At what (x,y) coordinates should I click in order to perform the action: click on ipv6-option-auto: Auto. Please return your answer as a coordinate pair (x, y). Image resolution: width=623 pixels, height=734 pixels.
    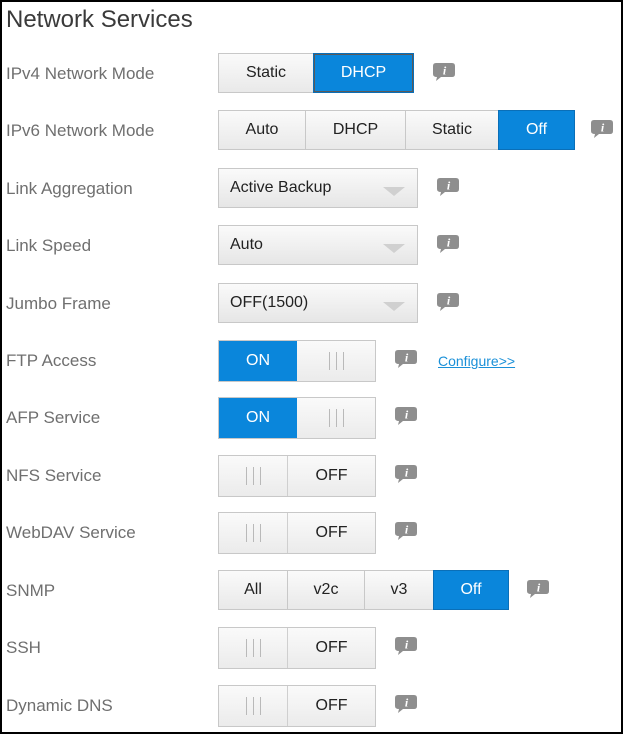
    Looking at the image, I should click on (262, 130).